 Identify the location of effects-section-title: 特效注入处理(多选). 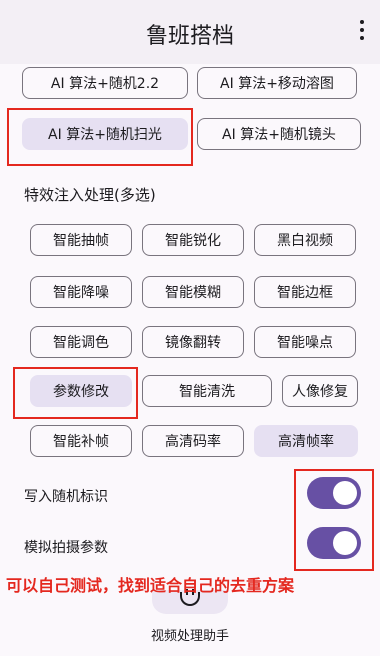
(90, 195).